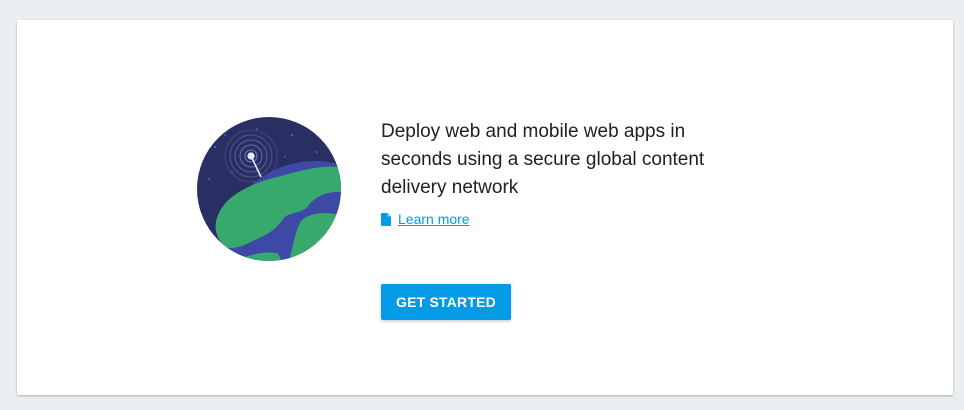 Image resolution: width=964 pixels, height=410 pixels. What do you see at coordinates (434, 219) in the screenshot?
I see `learn-more-link: Learn more` at bounding box center [434, 219].